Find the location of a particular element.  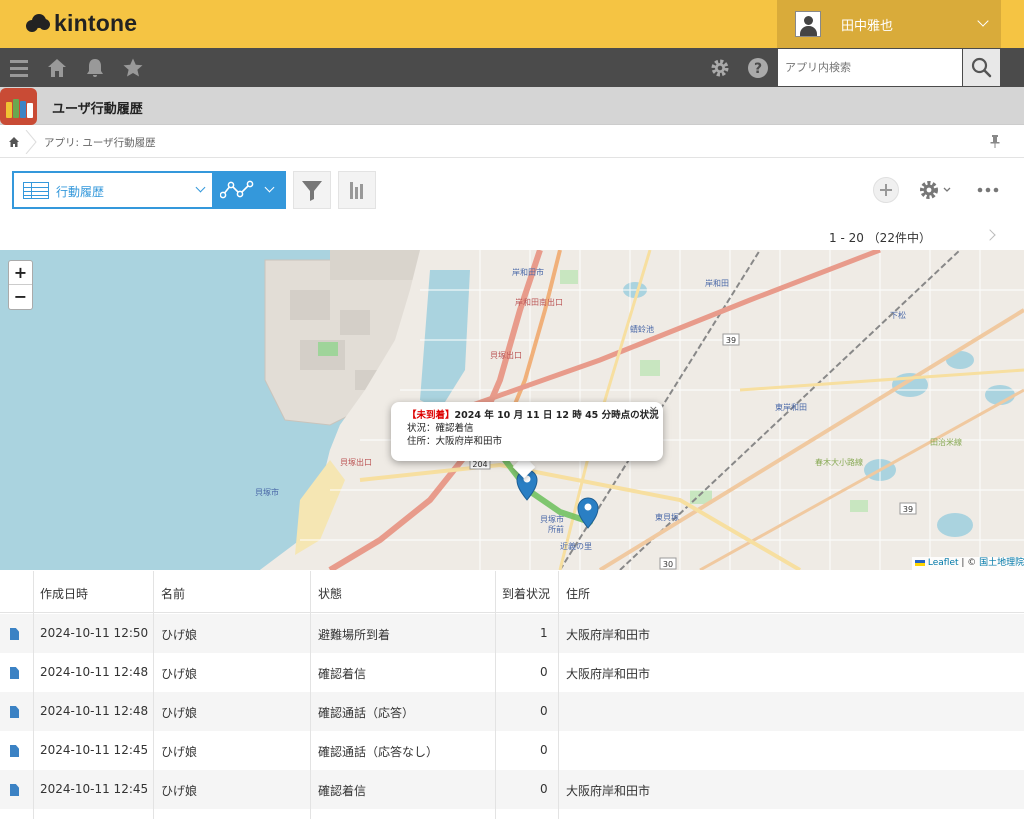

graph-menu-button is located at coordinates (249, 190).